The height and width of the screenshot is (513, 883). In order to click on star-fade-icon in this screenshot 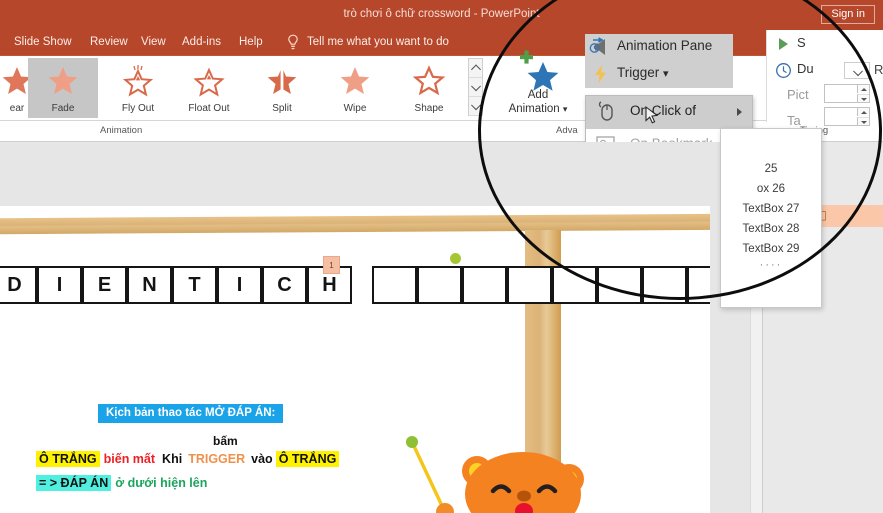, I will do `click(63, 80)`.